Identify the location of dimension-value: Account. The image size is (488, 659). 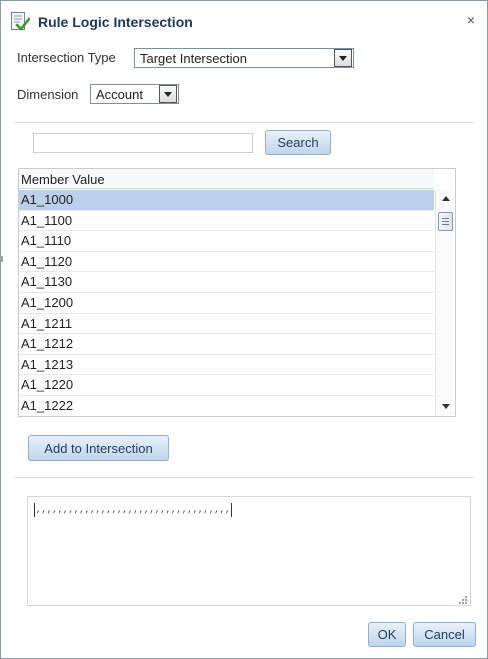
(119, 94).